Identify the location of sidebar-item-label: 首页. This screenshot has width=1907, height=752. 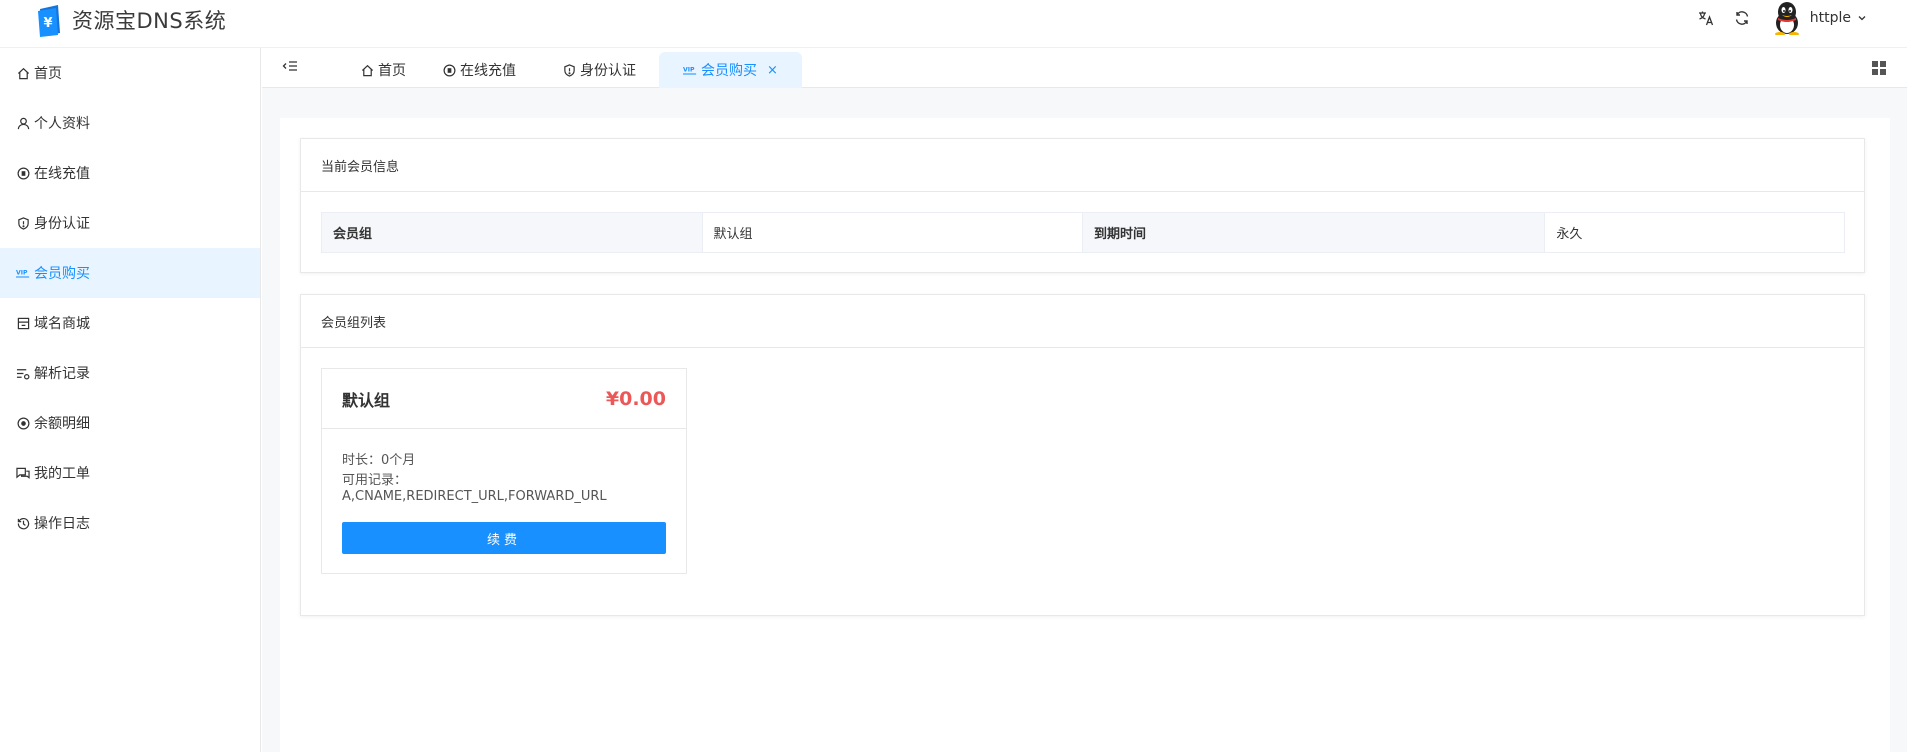
(48, 74).